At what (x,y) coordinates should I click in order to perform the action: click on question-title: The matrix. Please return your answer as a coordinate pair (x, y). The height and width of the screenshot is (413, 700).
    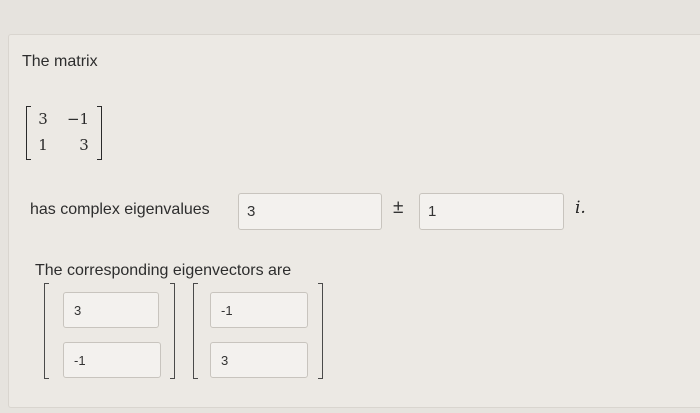
    Looking at the image, I should click on (60, 61).